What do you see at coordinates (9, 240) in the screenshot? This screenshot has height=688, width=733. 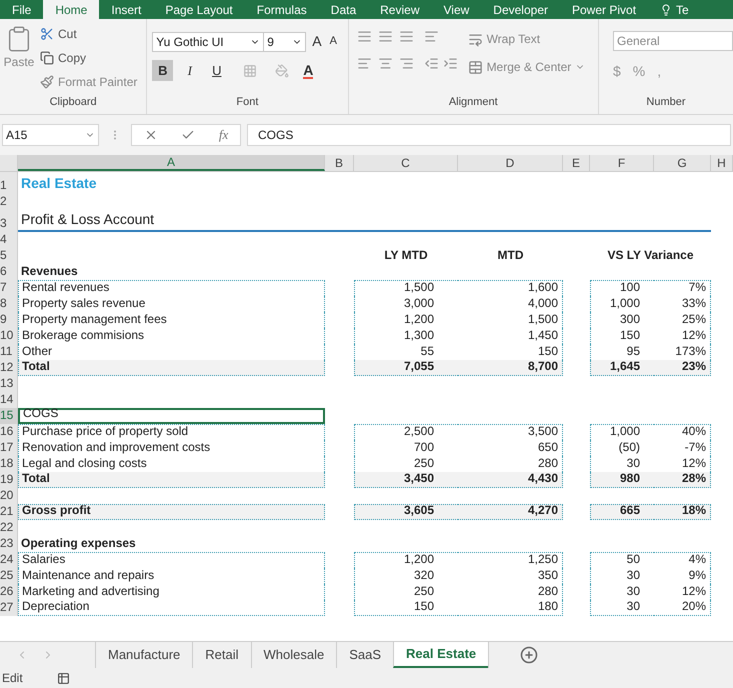 I see `row-number: 4` at bounding box center [9, 240].